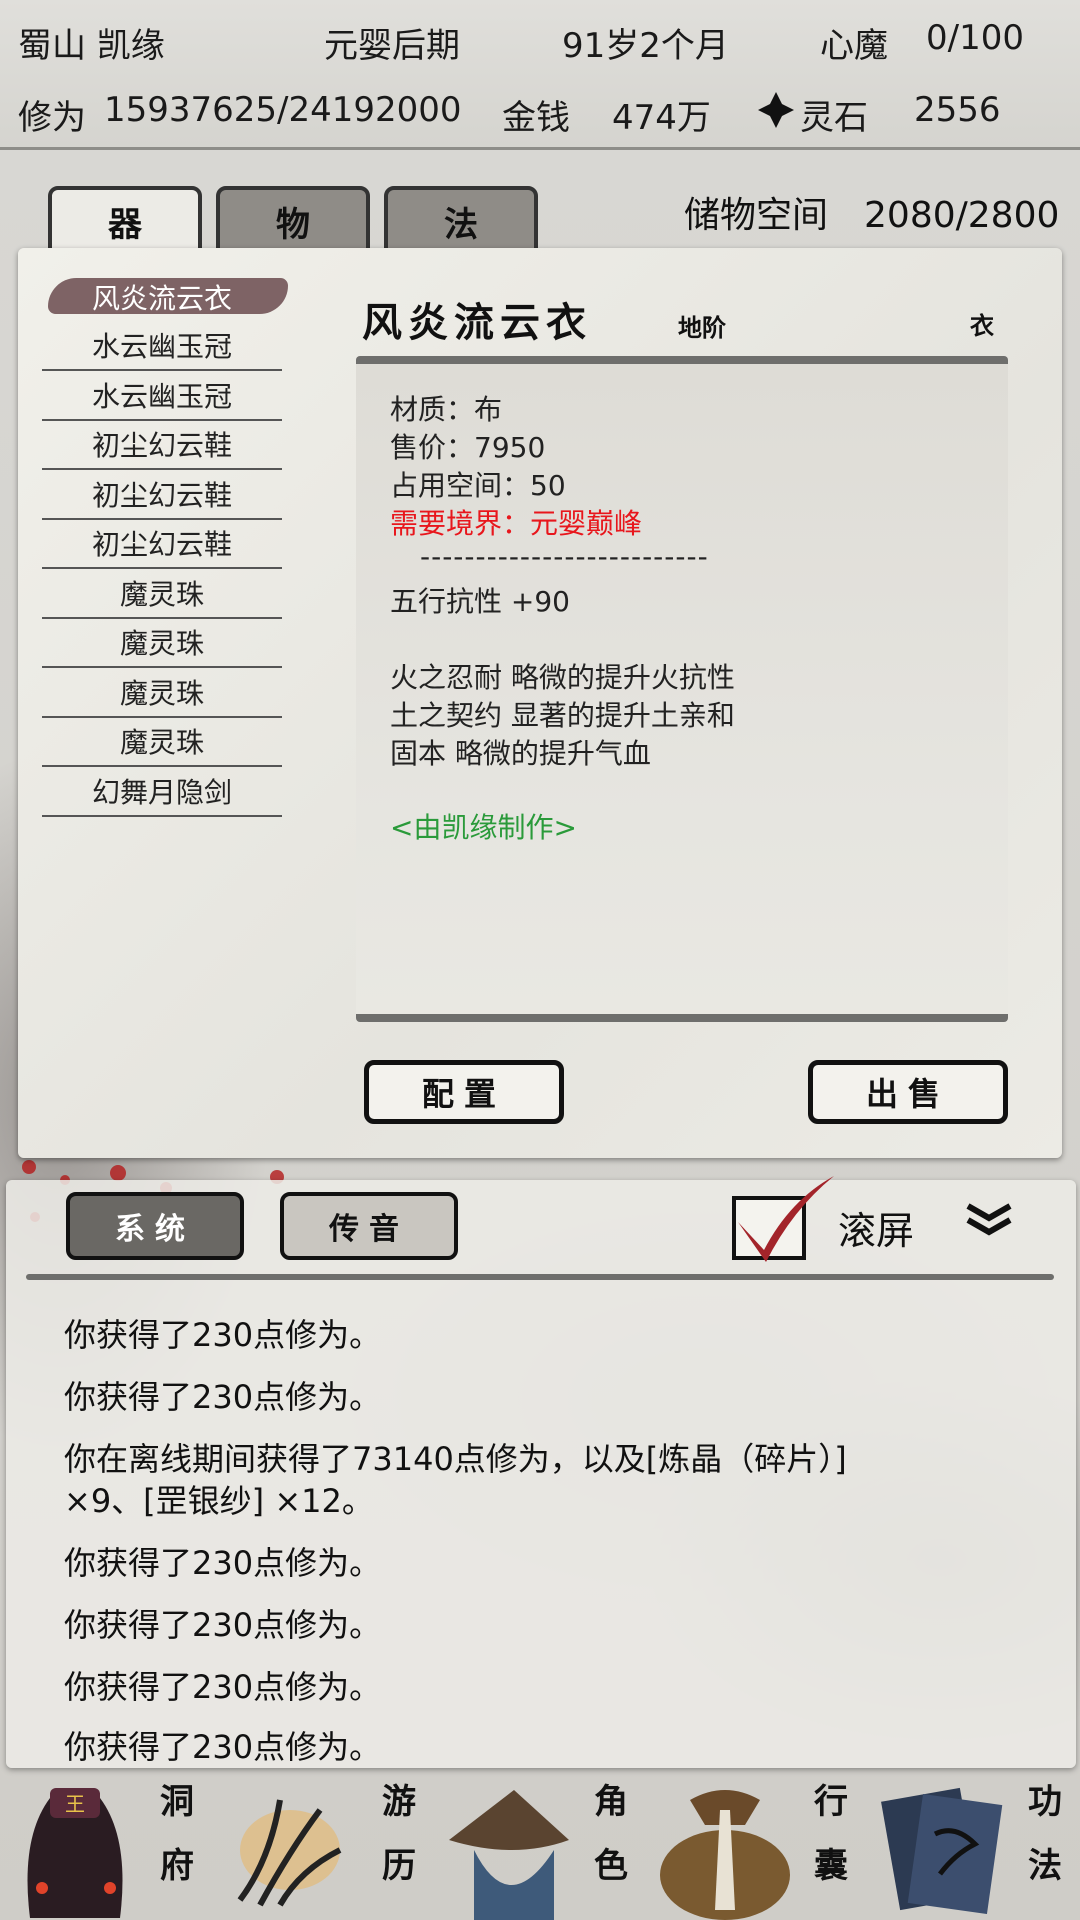  Describe the element at coordinates (392, 46) in the screenshot. I see `player-realm: 元婴后期` at that location.